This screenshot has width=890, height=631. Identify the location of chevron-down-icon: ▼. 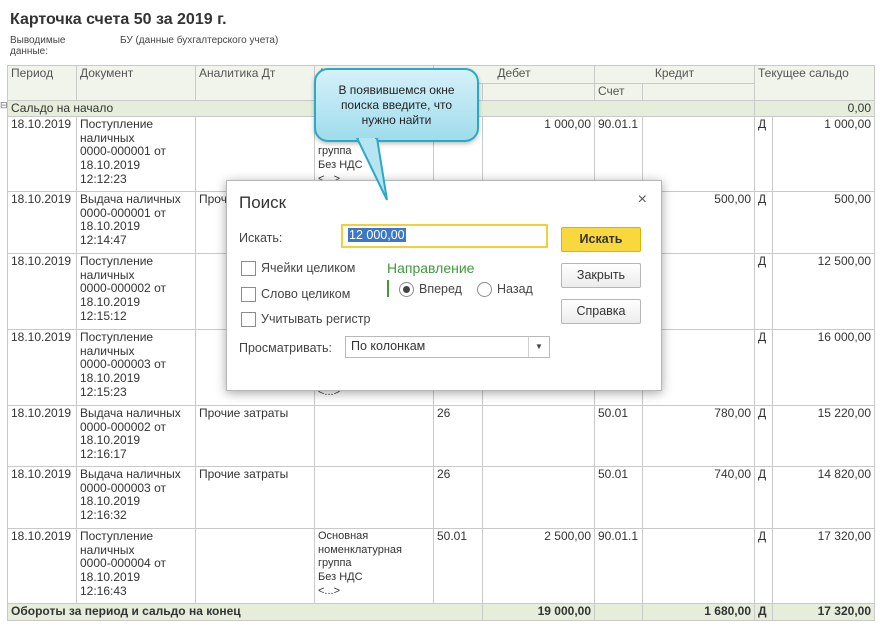
(538, 347).